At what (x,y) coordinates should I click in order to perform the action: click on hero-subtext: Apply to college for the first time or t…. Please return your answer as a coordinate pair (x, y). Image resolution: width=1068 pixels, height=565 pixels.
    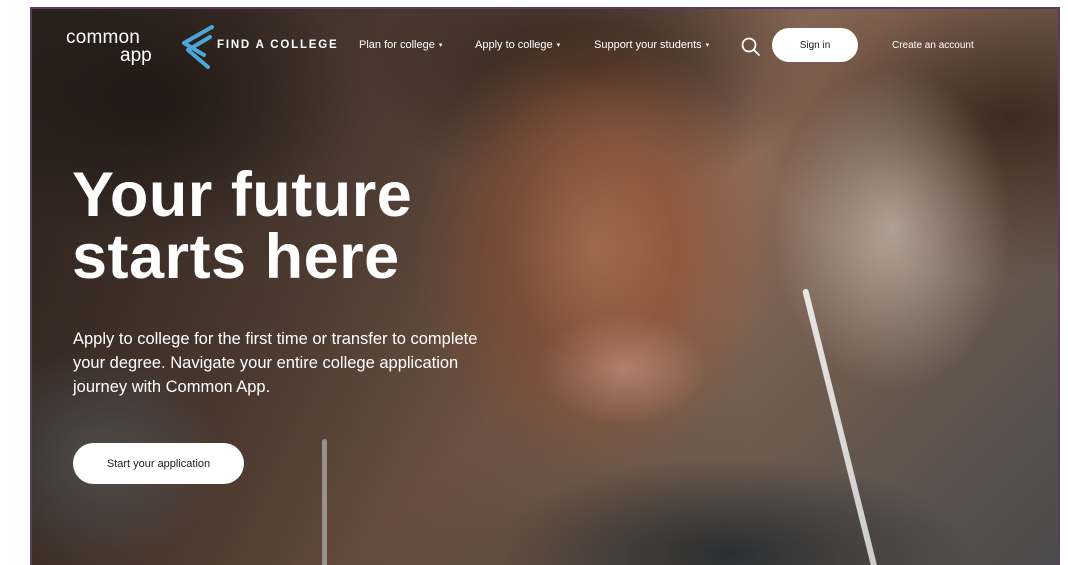
    Looking at the image, I should click on (275, 363).